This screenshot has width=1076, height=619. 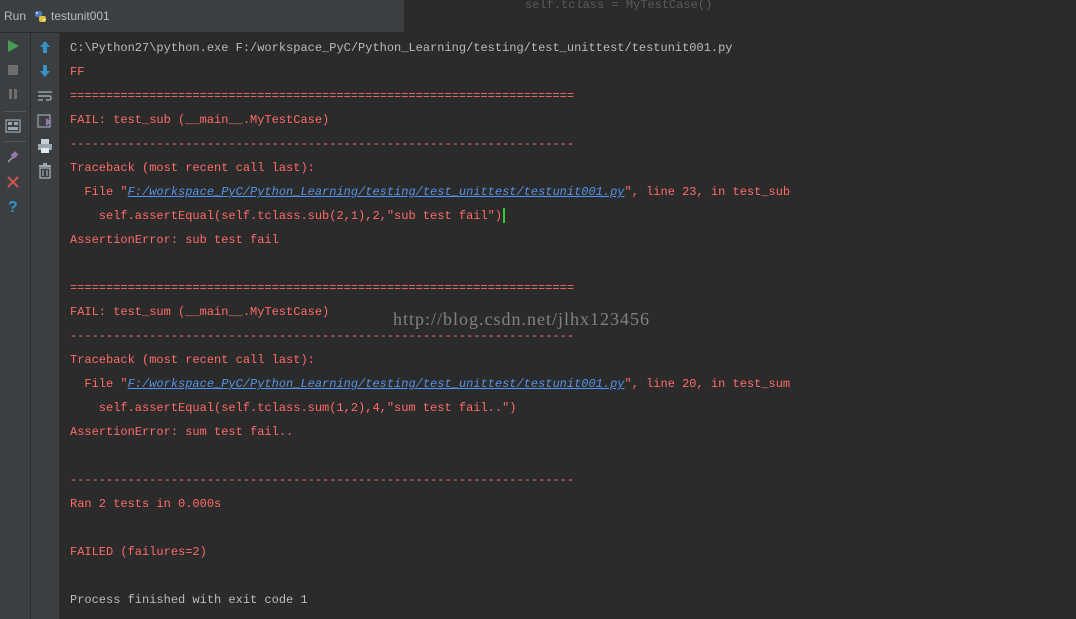 What do you see at coordinates (80, 16) in the screenshot?
I see `run-config-name: testunit001` at bounding box center [80, 16].